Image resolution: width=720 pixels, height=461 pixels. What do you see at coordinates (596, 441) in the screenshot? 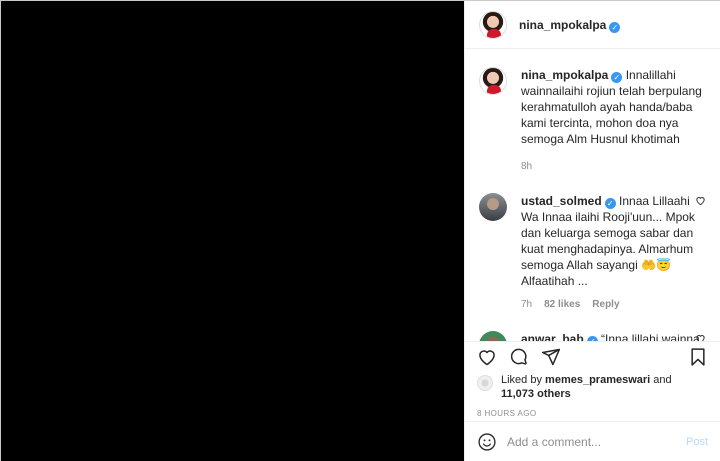
I see `comment-input` at bounding box center [596, 441].